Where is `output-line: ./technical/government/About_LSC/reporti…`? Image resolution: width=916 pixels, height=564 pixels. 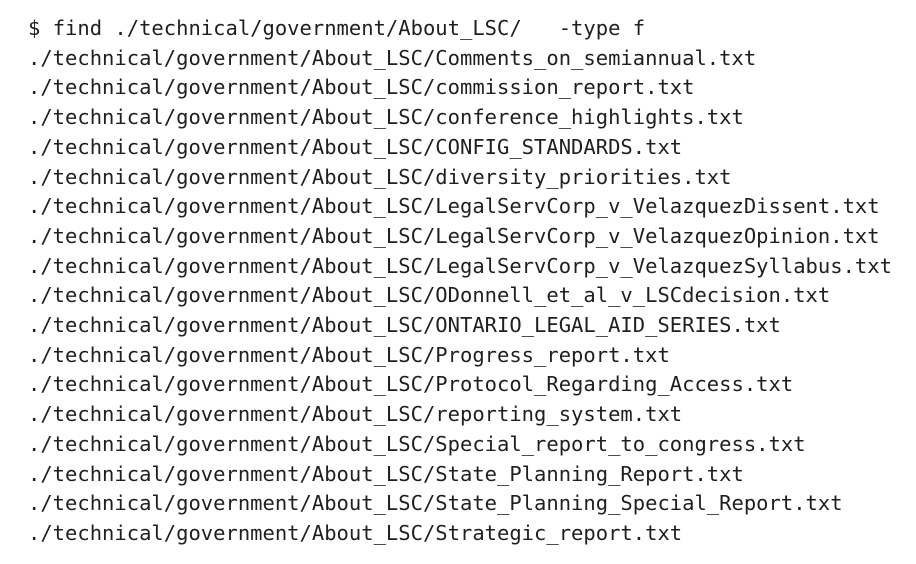
output-line: ./technical/government/About_LSC/reporti… is located at coordinates (355, 414).